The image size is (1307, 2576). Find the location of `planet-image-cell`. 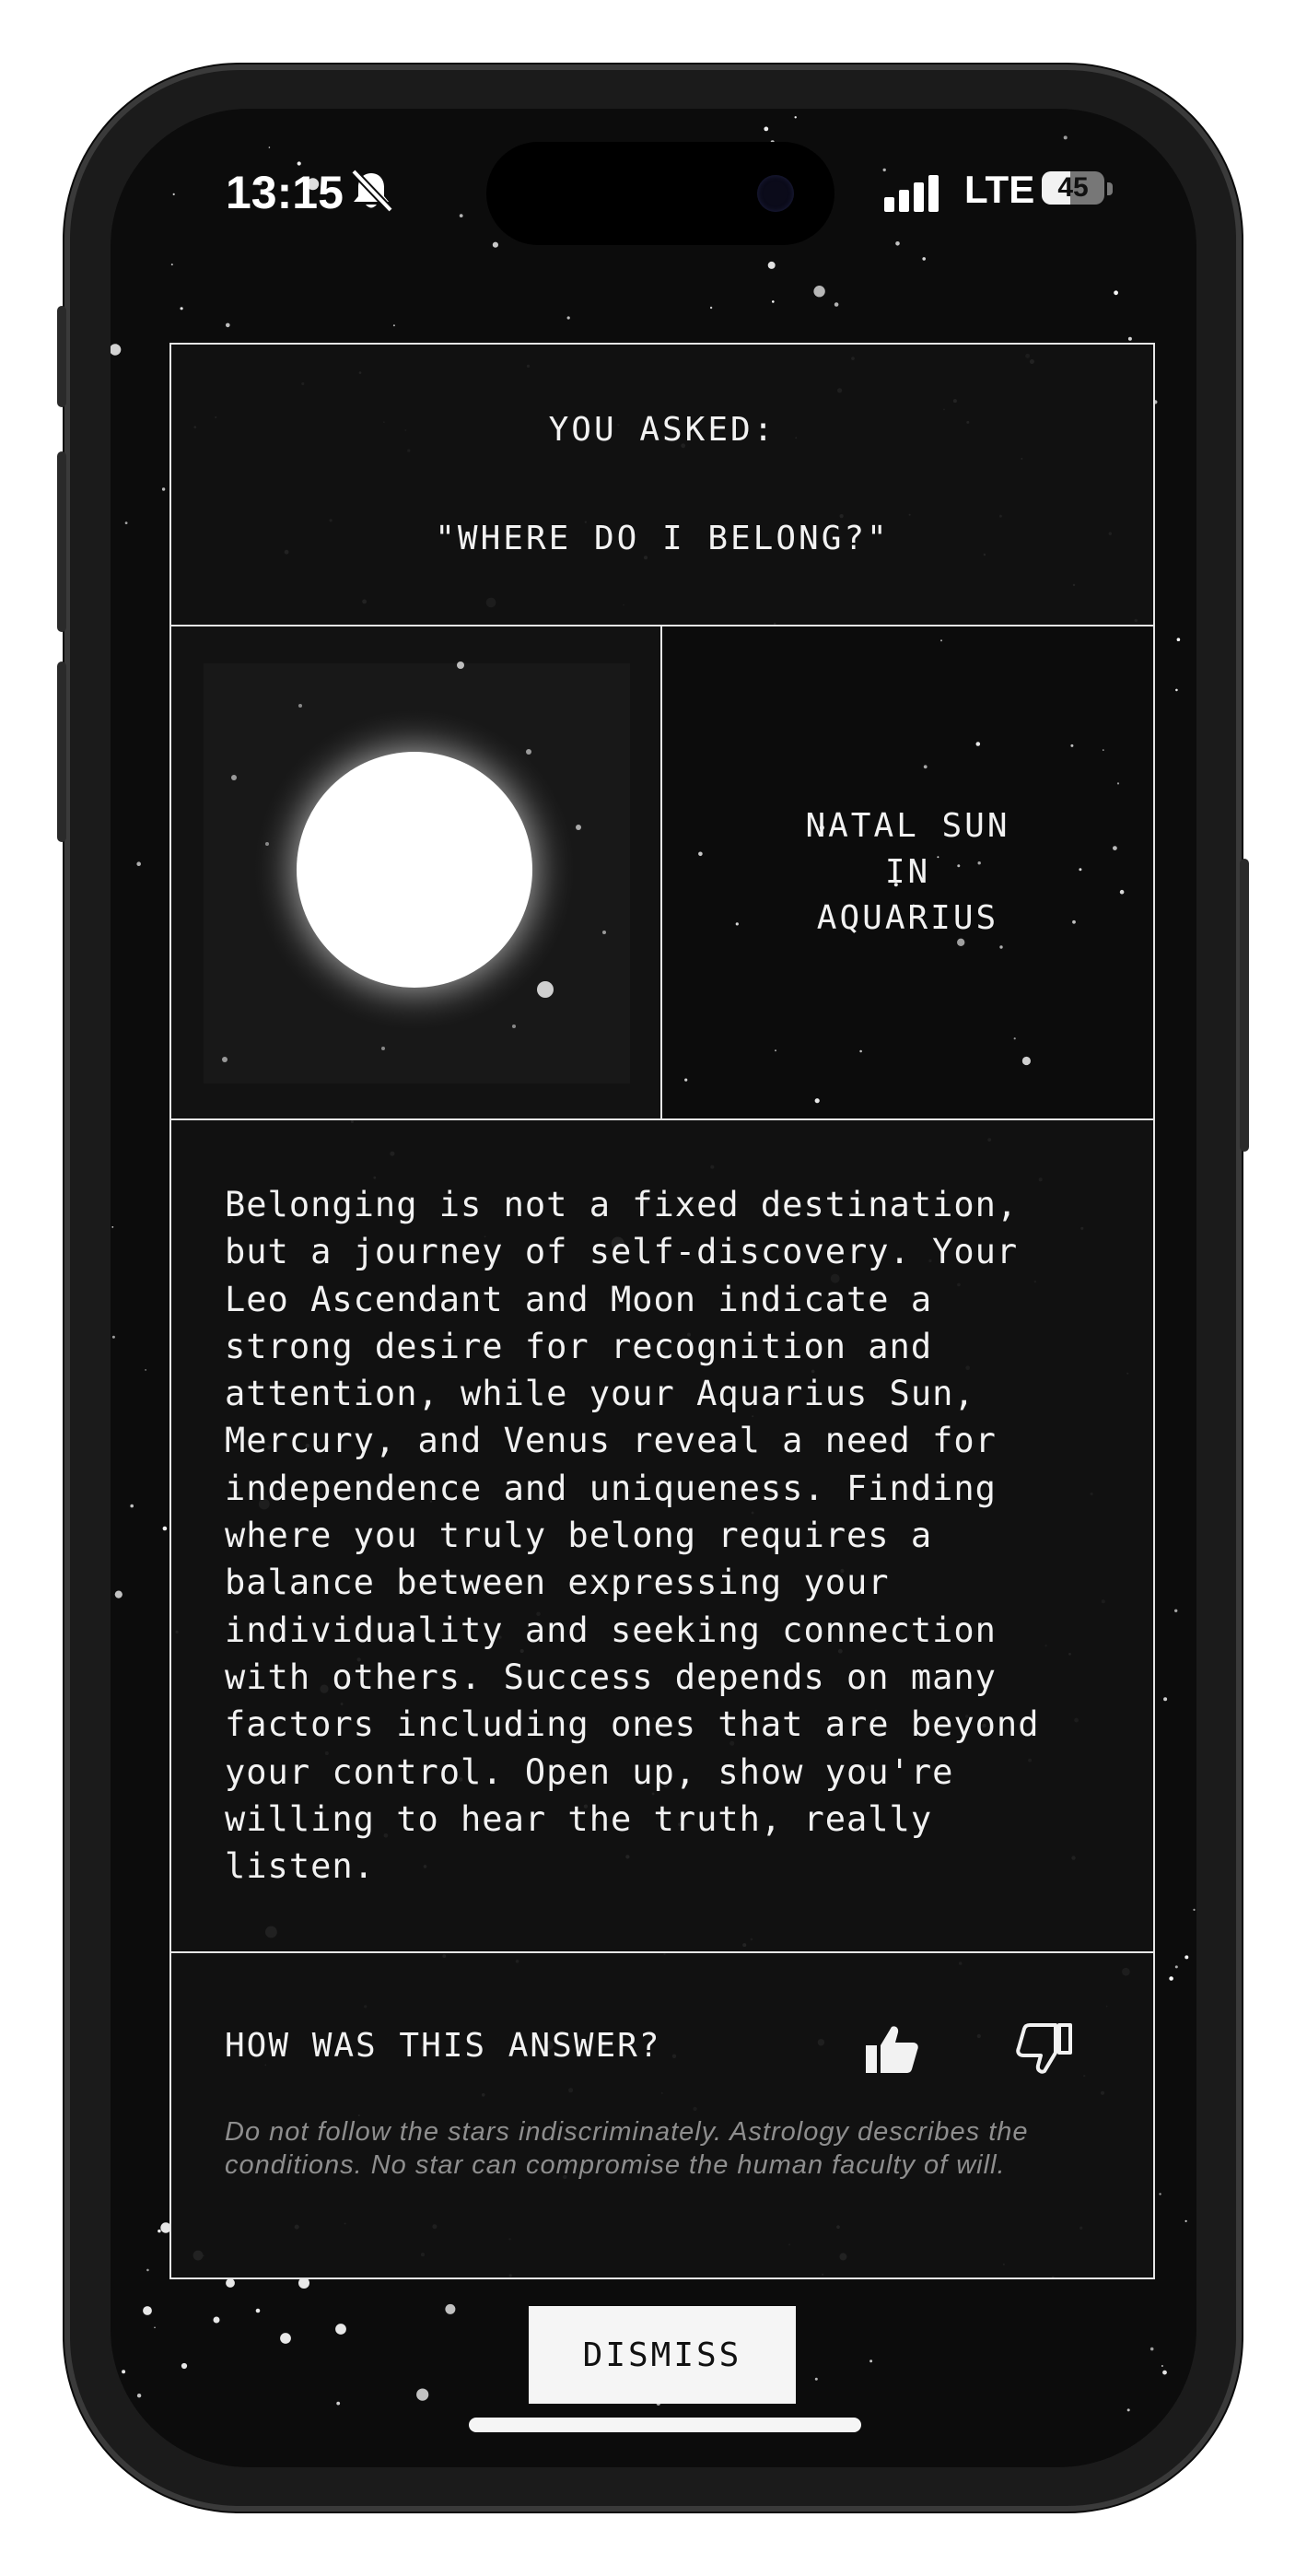

planet-image-cell is located at coordinates (417, 872).